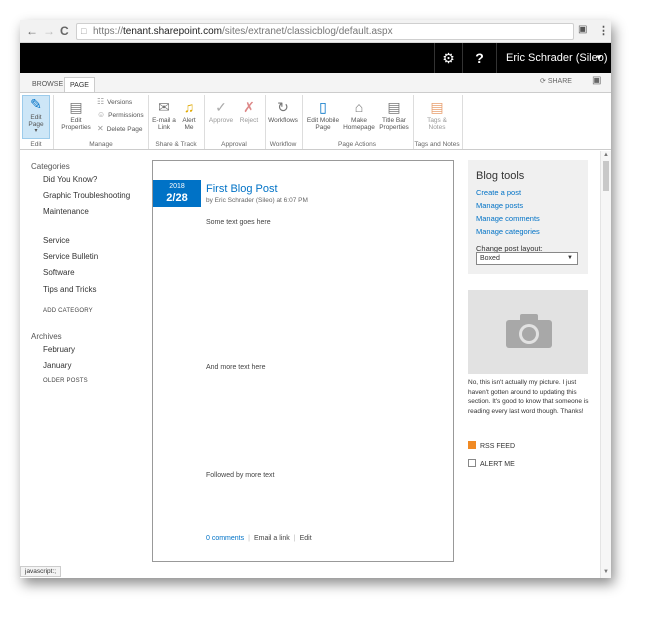 This screenshot has height=620, width=653. What do you see at coordinates (59, 349) in the screenshot?
I see `nav-archive: February` at bounding box center [59, 349].